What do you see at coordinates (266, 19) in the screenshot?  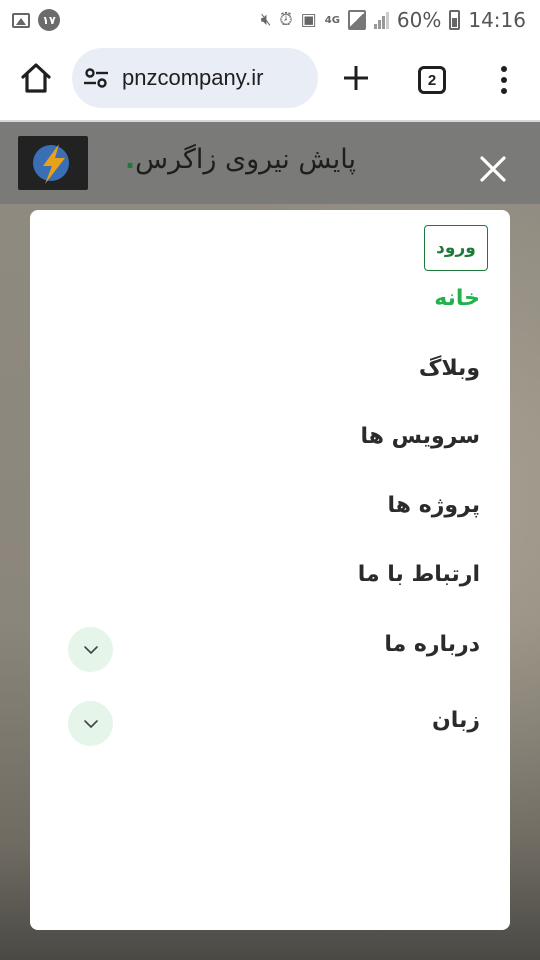 I see `mute-icon: 🔇︎` at bounding box center [266, 19].